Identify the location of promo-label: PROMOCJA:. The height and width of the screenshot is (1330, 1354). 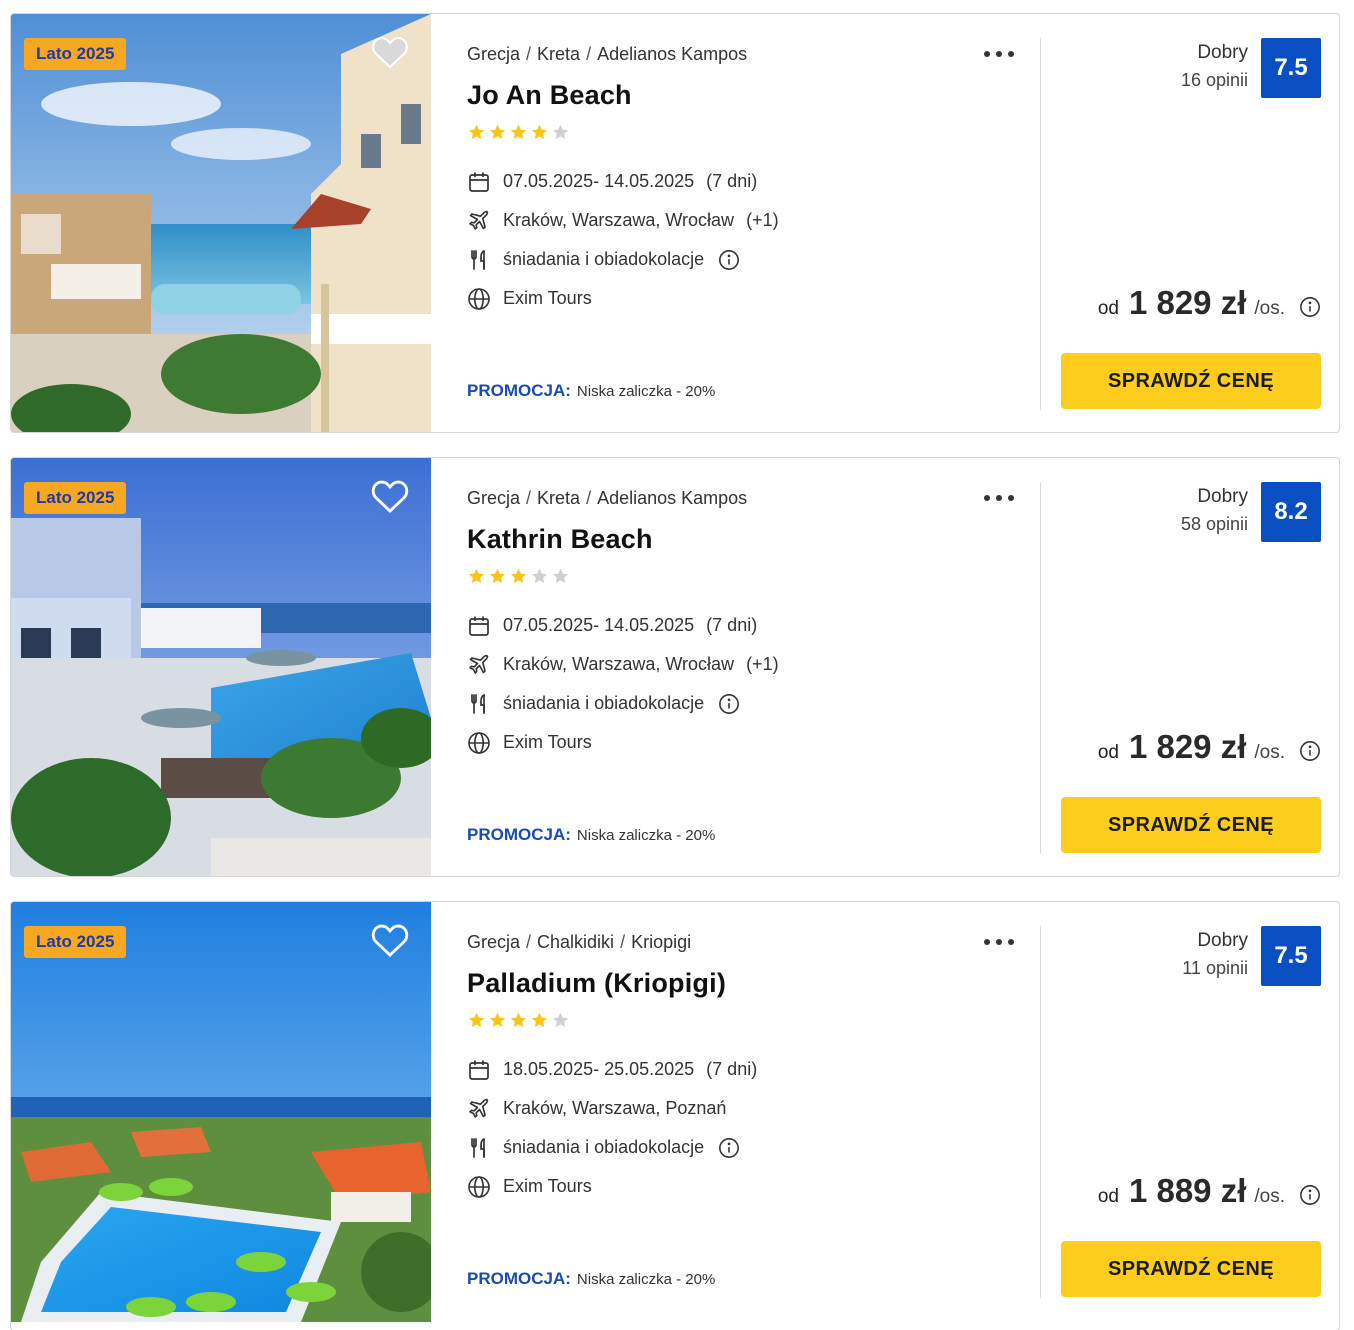
(519, 834).